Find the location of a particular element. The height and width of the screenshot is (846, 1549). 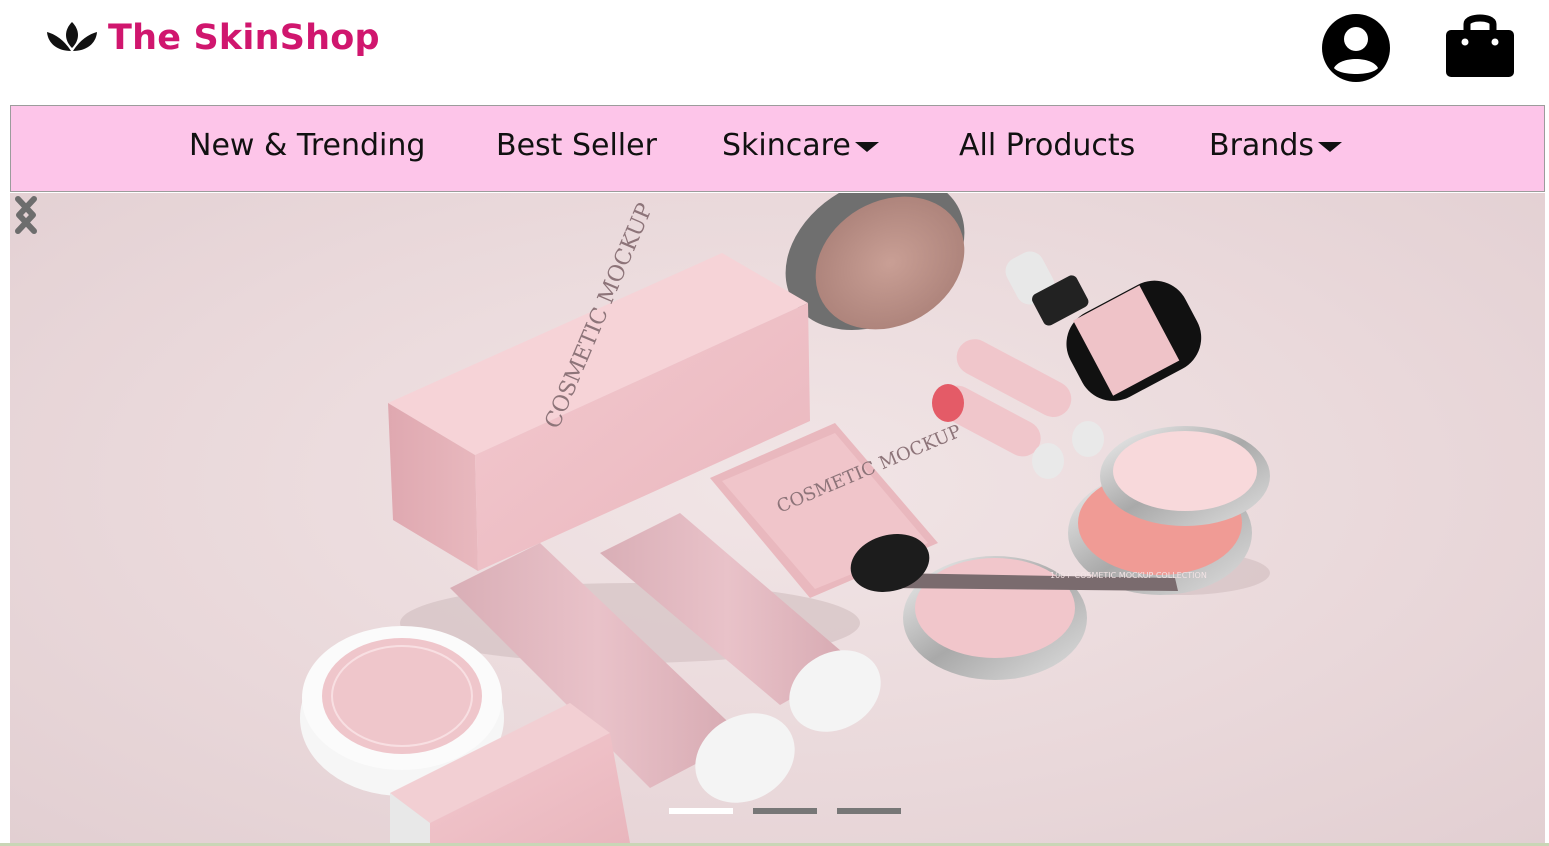

shopping-bag-icon is located at coordinates (1480, 43).